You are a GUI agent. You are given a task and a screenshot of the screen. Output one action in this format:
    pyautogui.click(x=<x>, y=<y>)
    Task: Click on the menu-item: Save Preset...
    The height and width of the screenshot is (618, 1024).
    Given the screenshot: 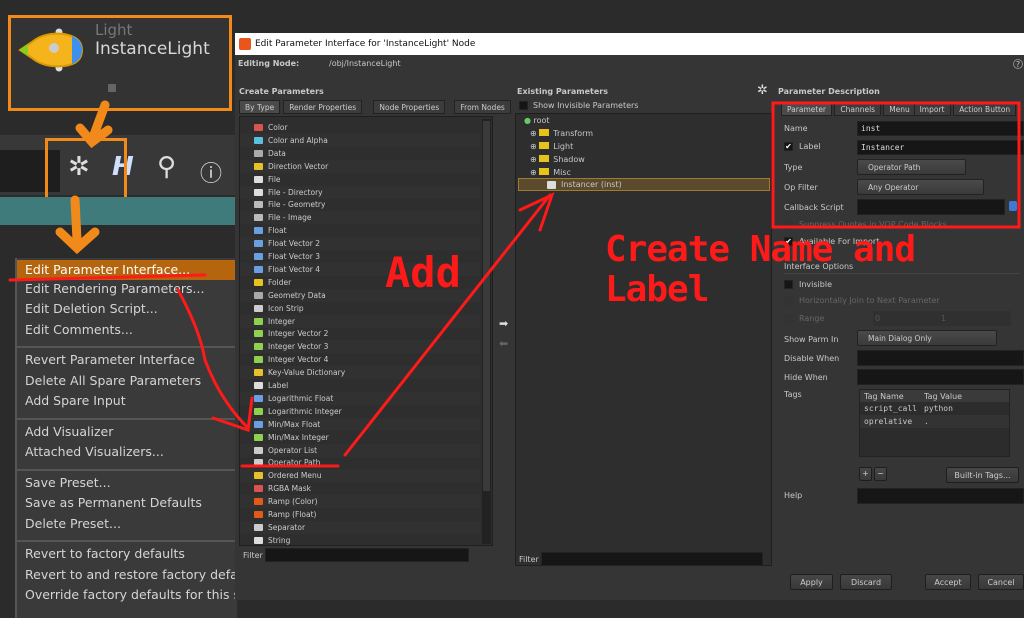 What is the action you would take?
    pyautogui.click(x=68, y=482)
    